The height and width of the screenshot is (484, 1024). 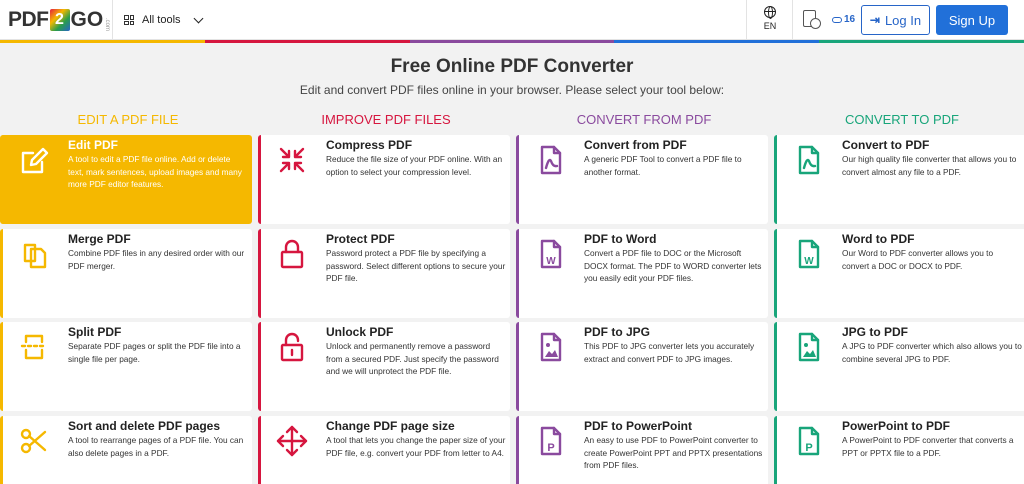 What do you see at coordinates (33, 441) in the screenshot?
I see `scissors-icon` at bounding box center [33, 441].